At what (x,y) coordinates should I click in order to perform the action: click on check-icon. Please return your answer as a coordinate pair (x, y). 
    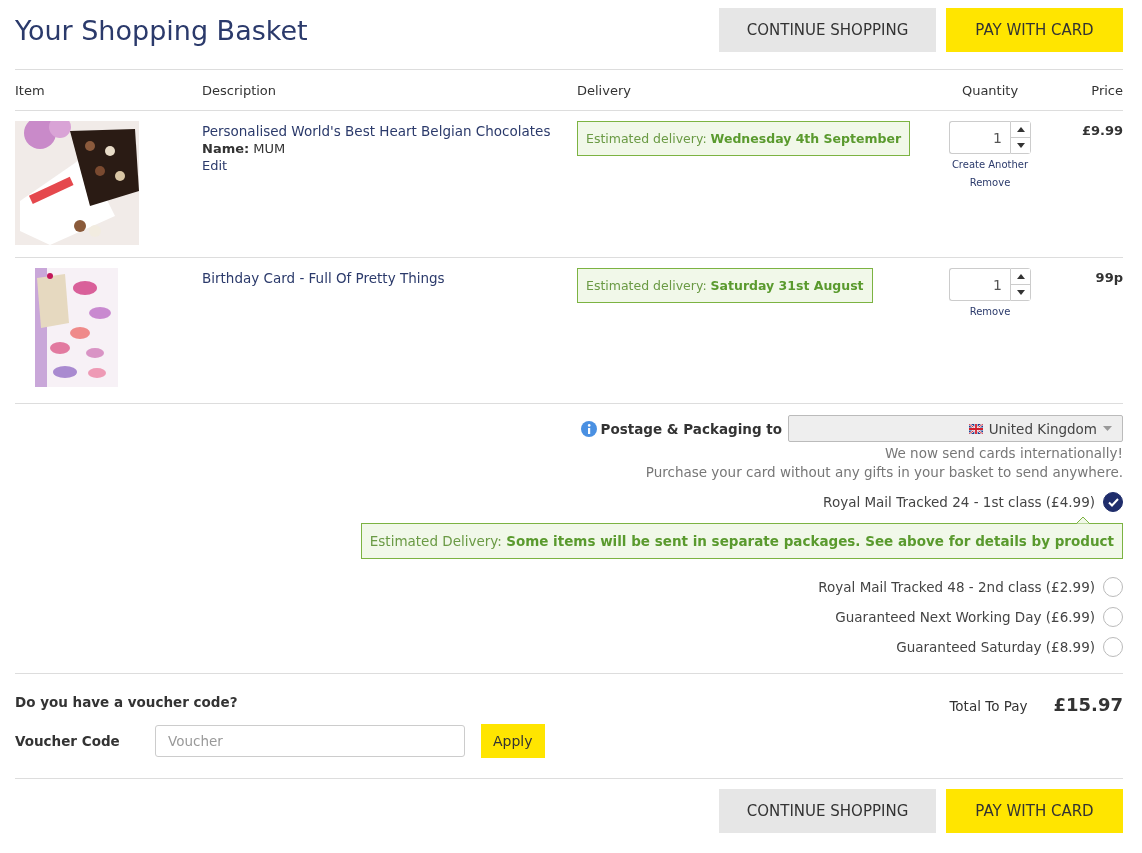
    Looking at the image, I should click on (1113, 502).